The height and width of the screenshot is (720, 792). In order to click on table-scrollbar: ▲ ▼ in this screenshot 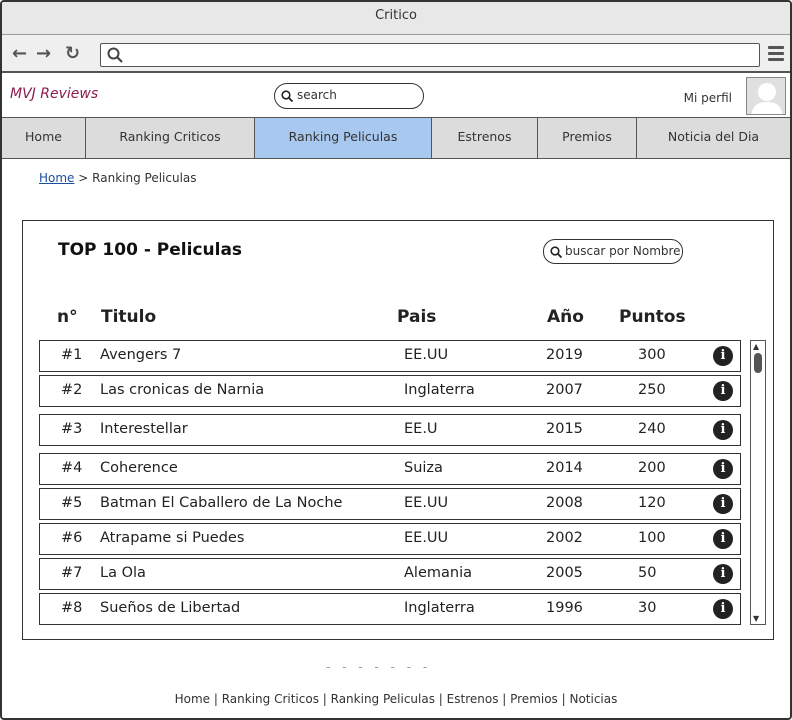, I will do `click(758, 482)`.